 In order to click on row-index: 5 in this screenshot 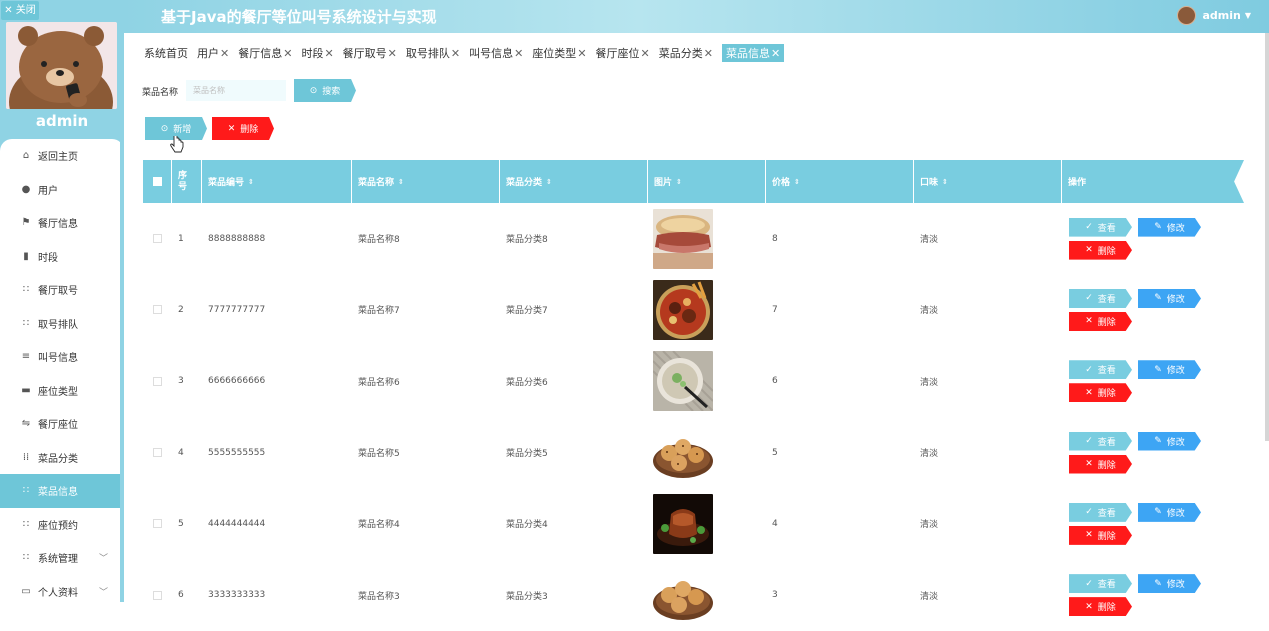, I will do `click(181, 523)`.